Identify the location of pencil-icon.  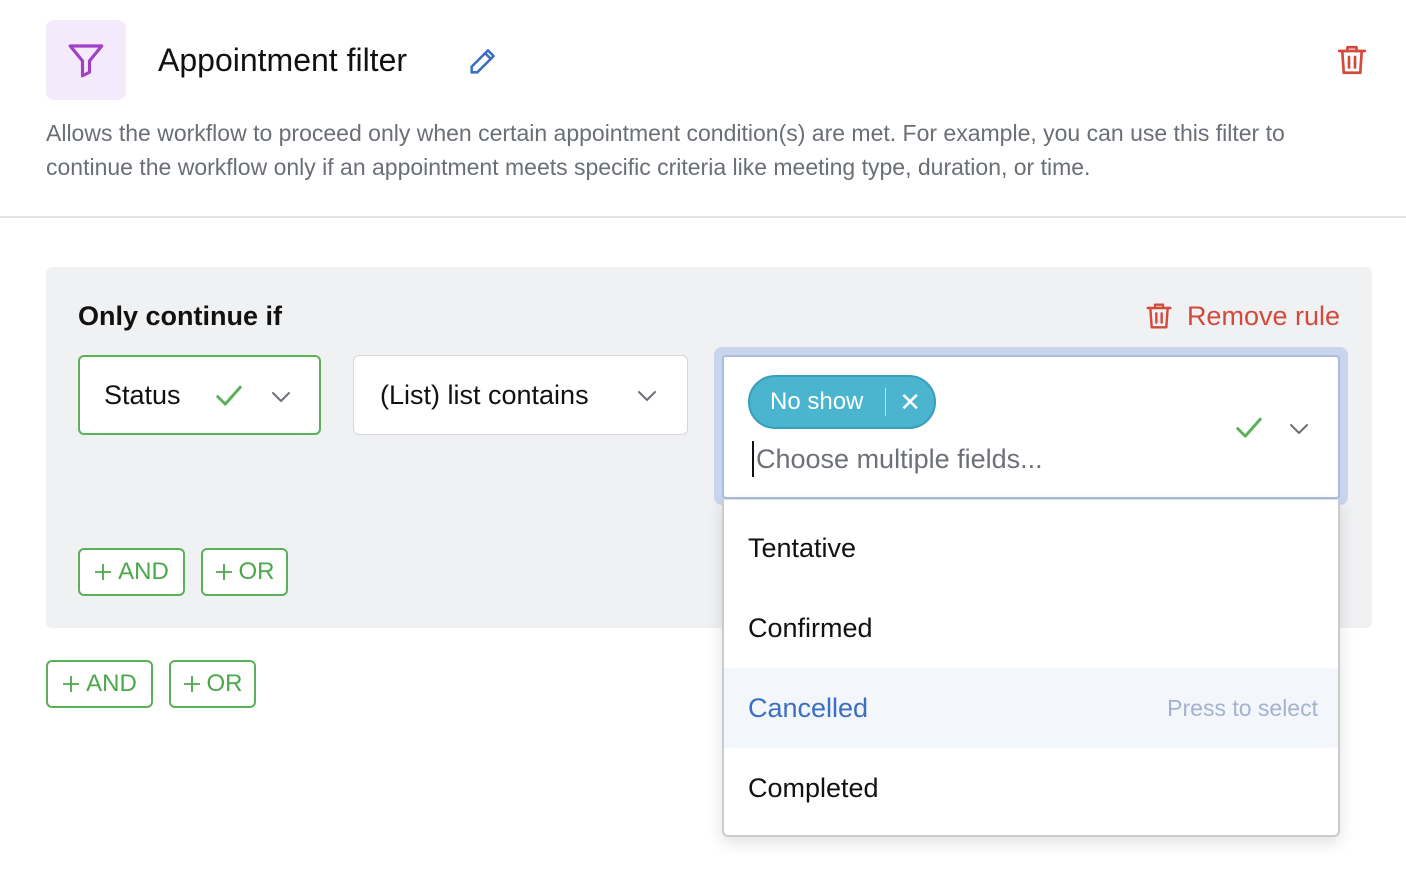
(483, 61).